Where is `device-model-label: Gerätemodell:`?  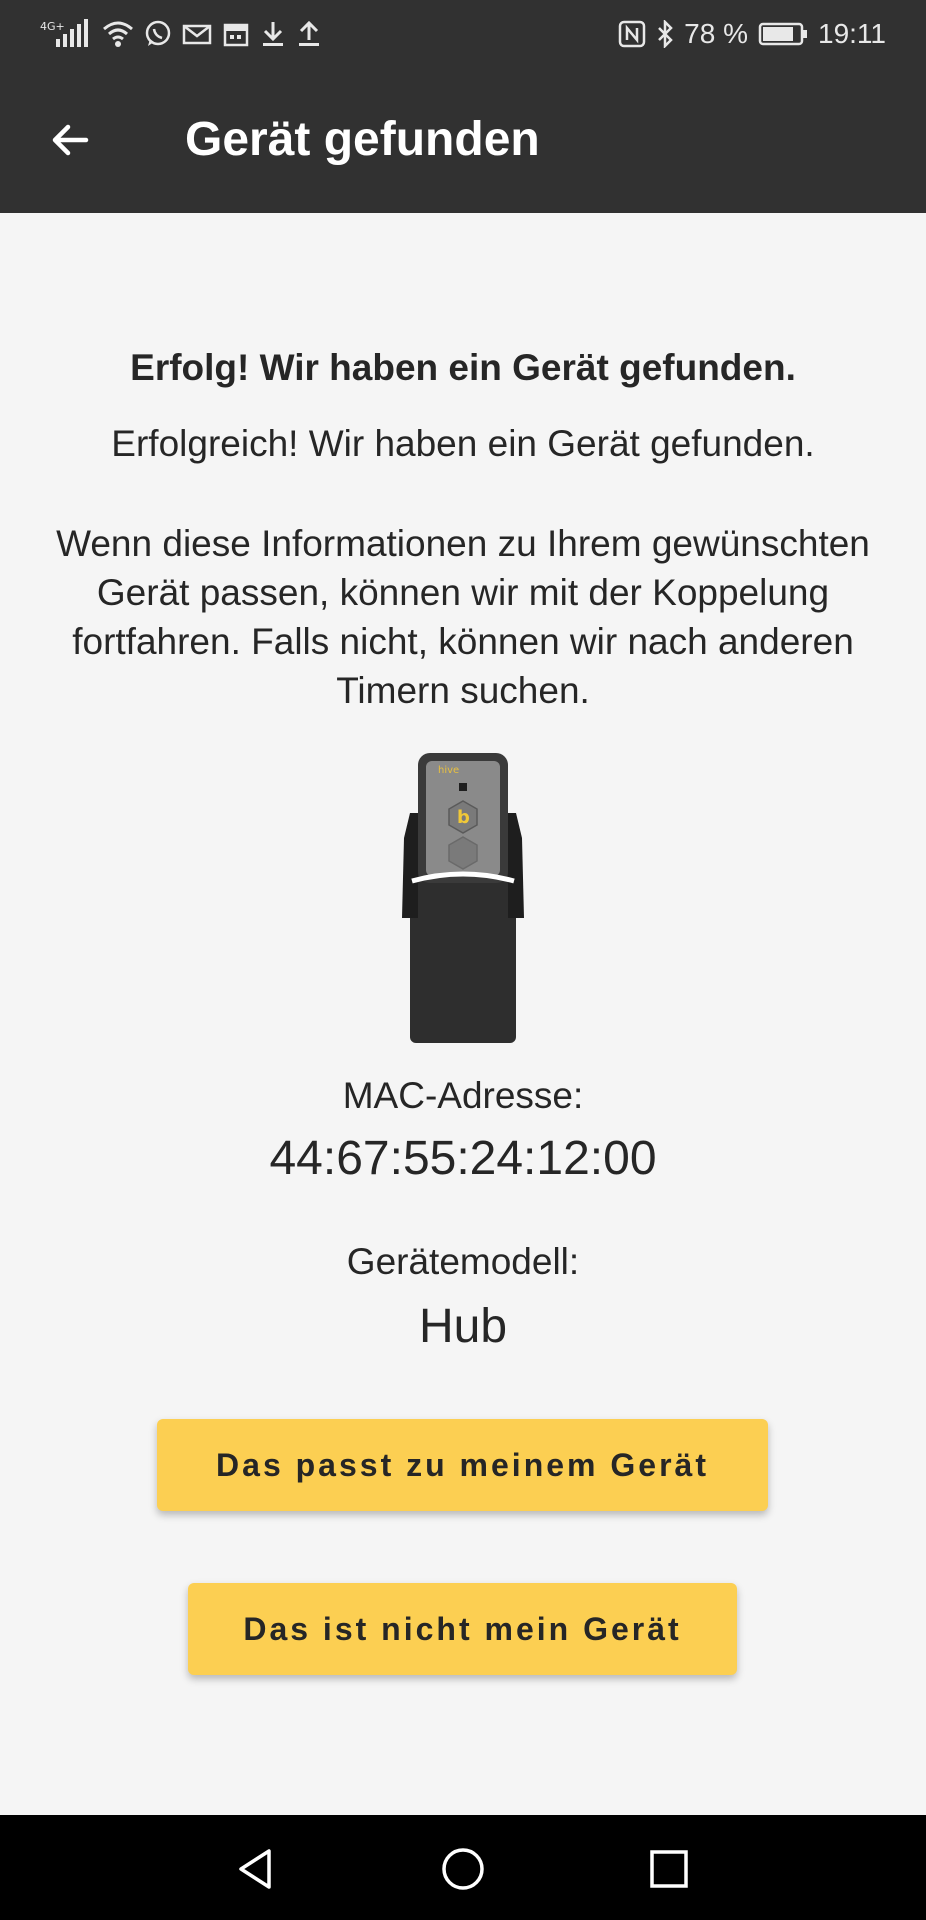
device-model-label: Gerätemodell: is located at coordinates (463, 1261).